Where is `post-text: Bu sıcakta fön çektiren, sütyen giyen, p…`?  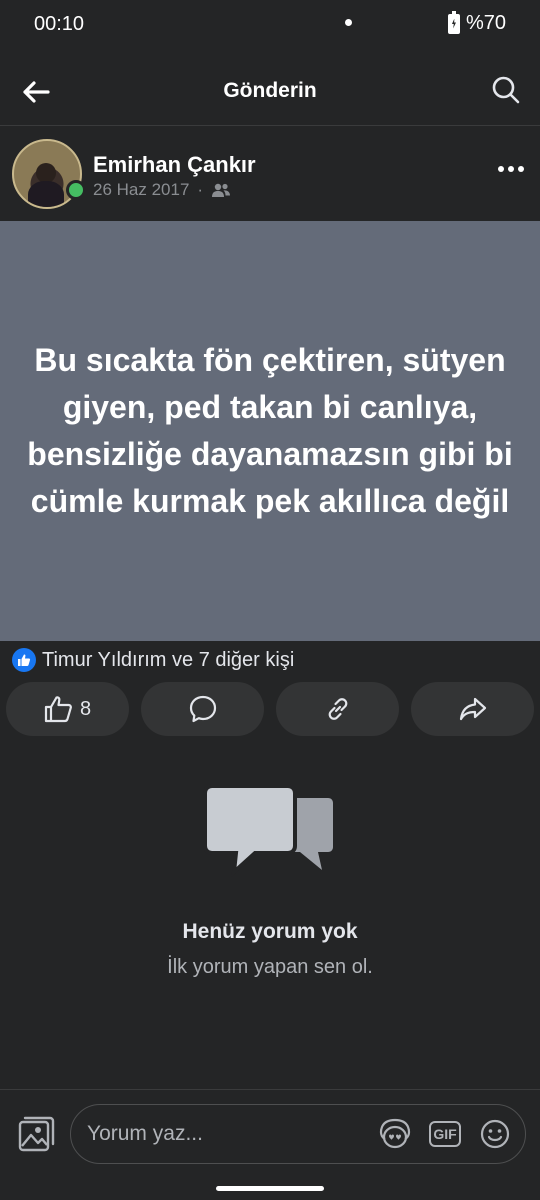
post-text: Bu sıcakta fön çektiren, sütyen giyen, p… is located at coordinates (270, 430).